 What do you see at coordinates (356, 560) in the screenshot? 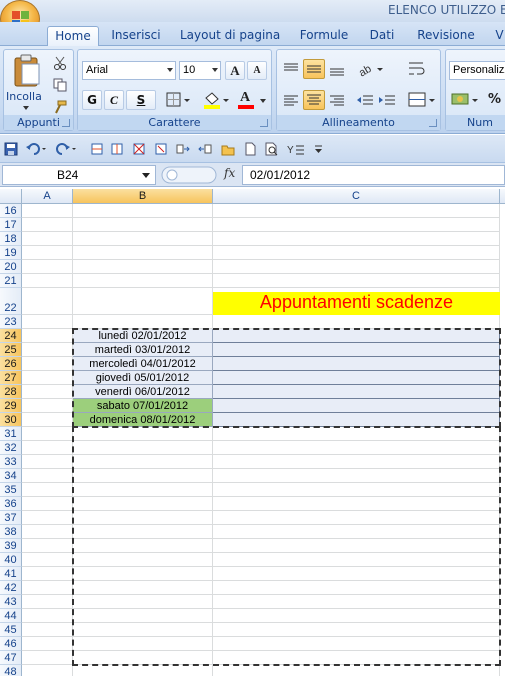
I see `cell-c40` at bounding box center [356, 560].